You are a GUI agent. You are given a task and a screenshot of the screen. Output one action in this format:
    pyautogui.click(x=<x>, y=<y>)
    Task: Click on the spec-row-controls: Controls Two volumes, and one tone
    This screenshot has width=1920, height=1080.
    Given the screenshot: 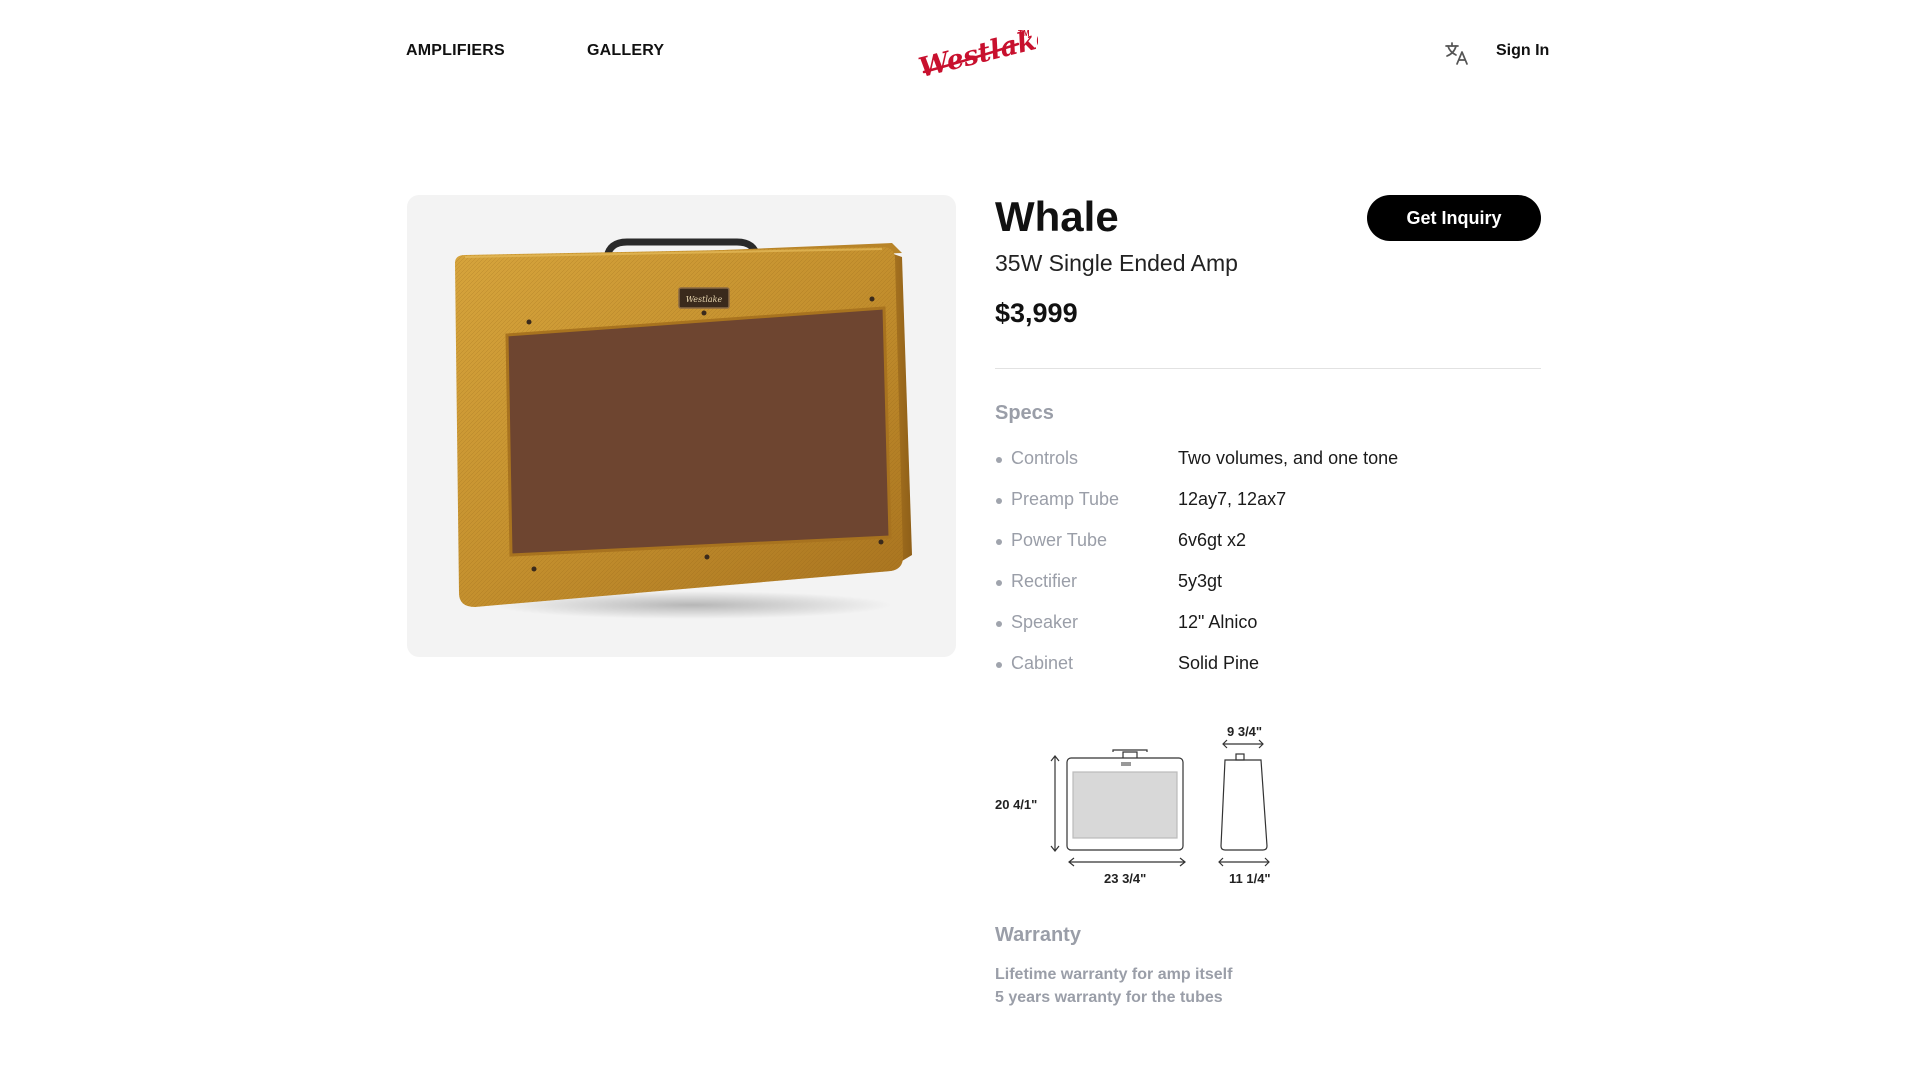 What is the action you would take?
    pyautogui.click(x=1268, y=468)
    